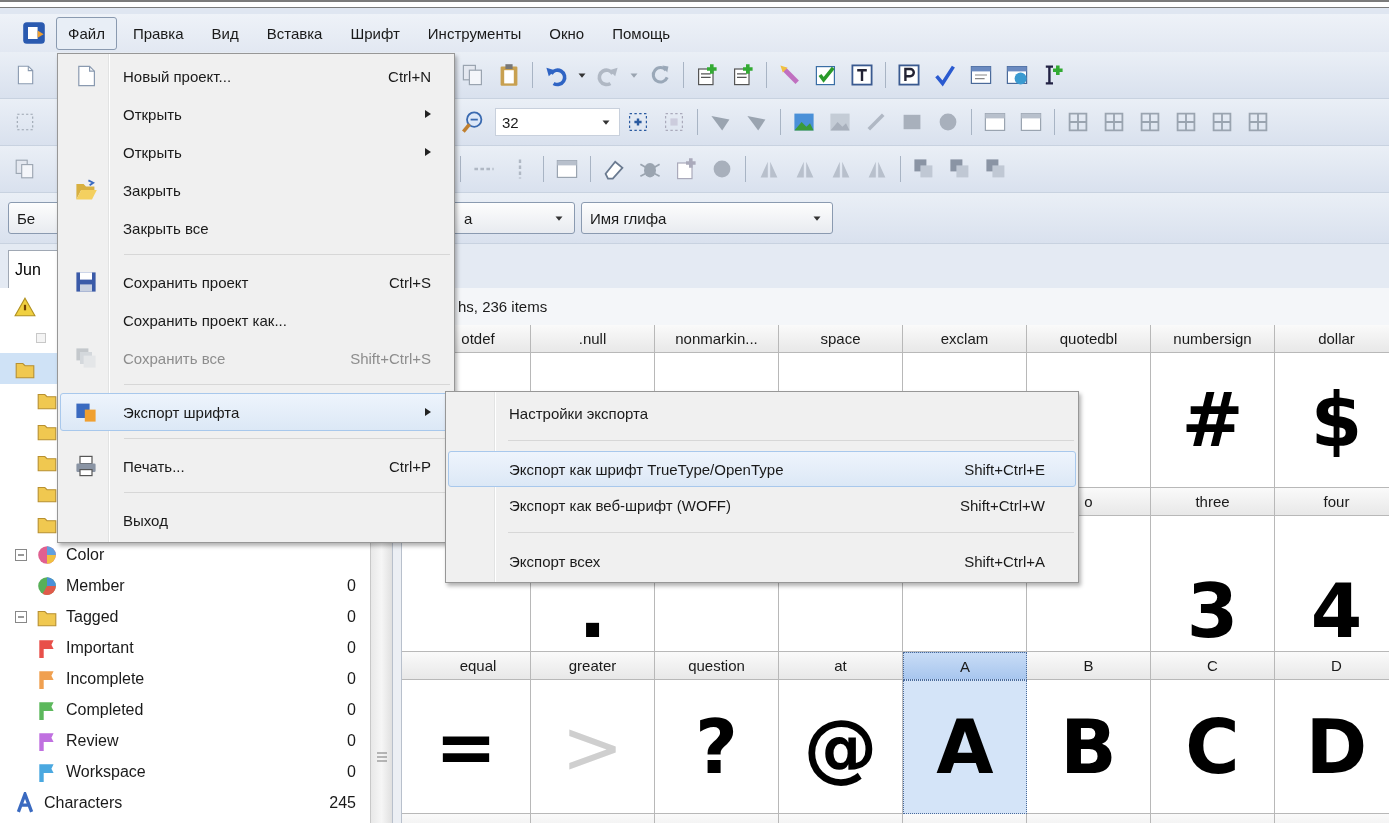 The height and width of the screenshot is (823, 1389). I want to click on column-header: .null, so click(593, 339).